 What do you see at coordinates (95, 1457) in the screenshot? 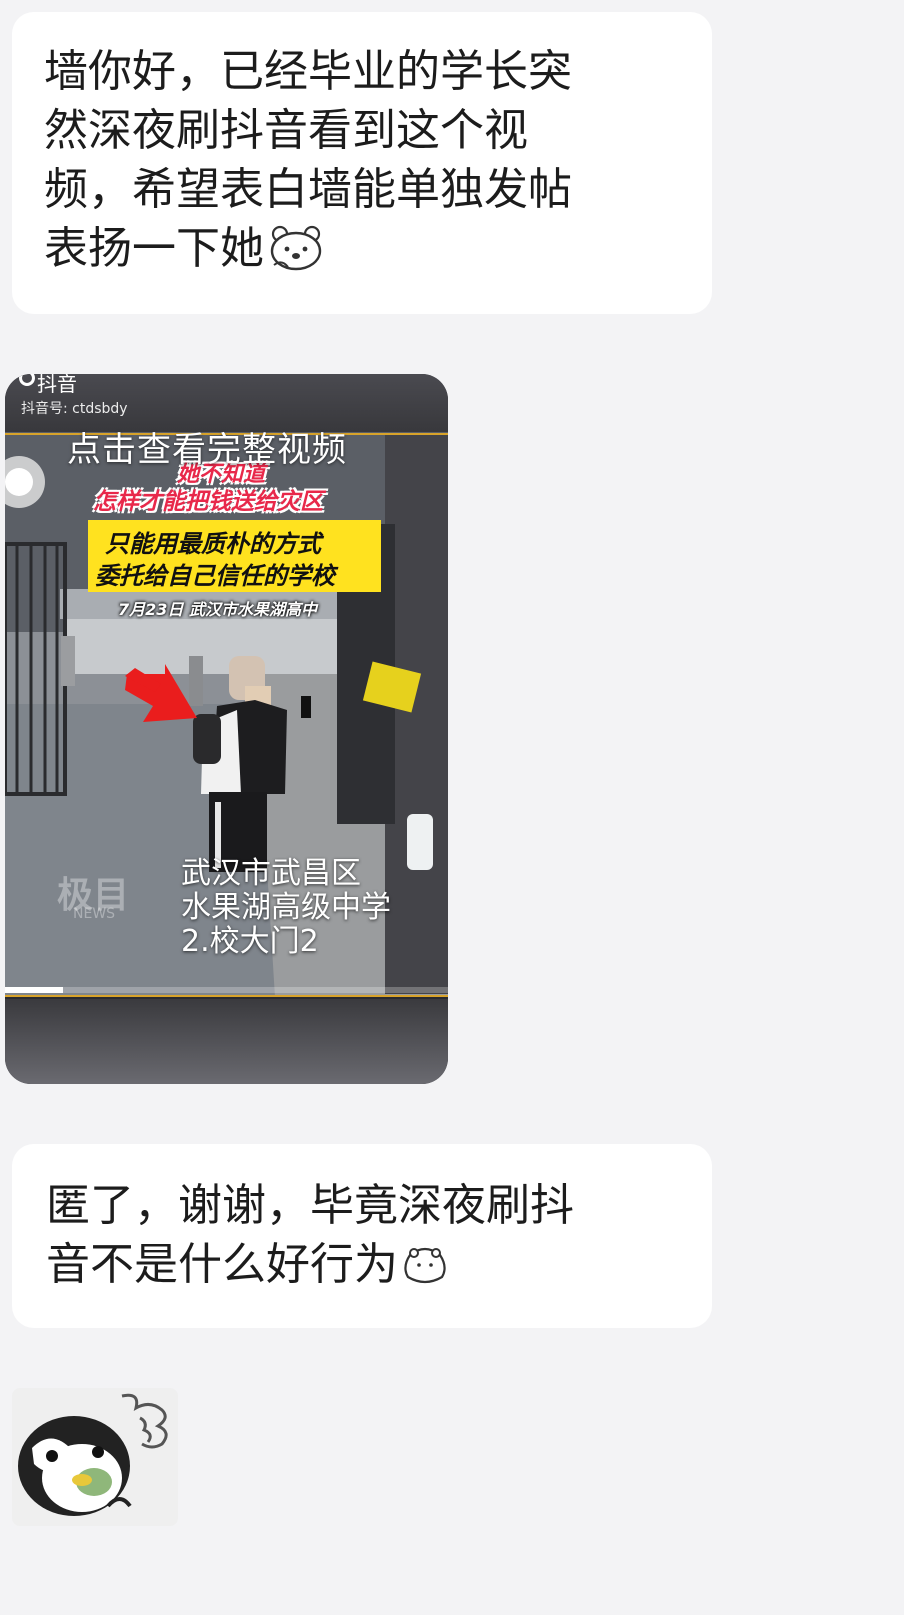
I see `penguin-eating-sticker-icon` at bounding box center [95, 1457].